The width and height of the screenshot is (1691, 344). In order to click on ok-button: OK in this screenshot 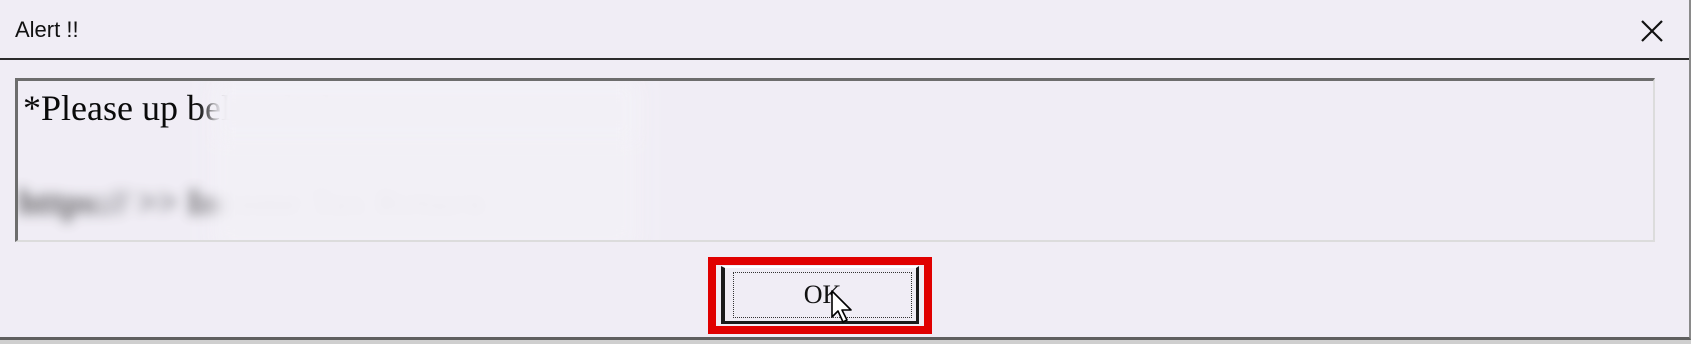, I will do `click(820, 295)`.